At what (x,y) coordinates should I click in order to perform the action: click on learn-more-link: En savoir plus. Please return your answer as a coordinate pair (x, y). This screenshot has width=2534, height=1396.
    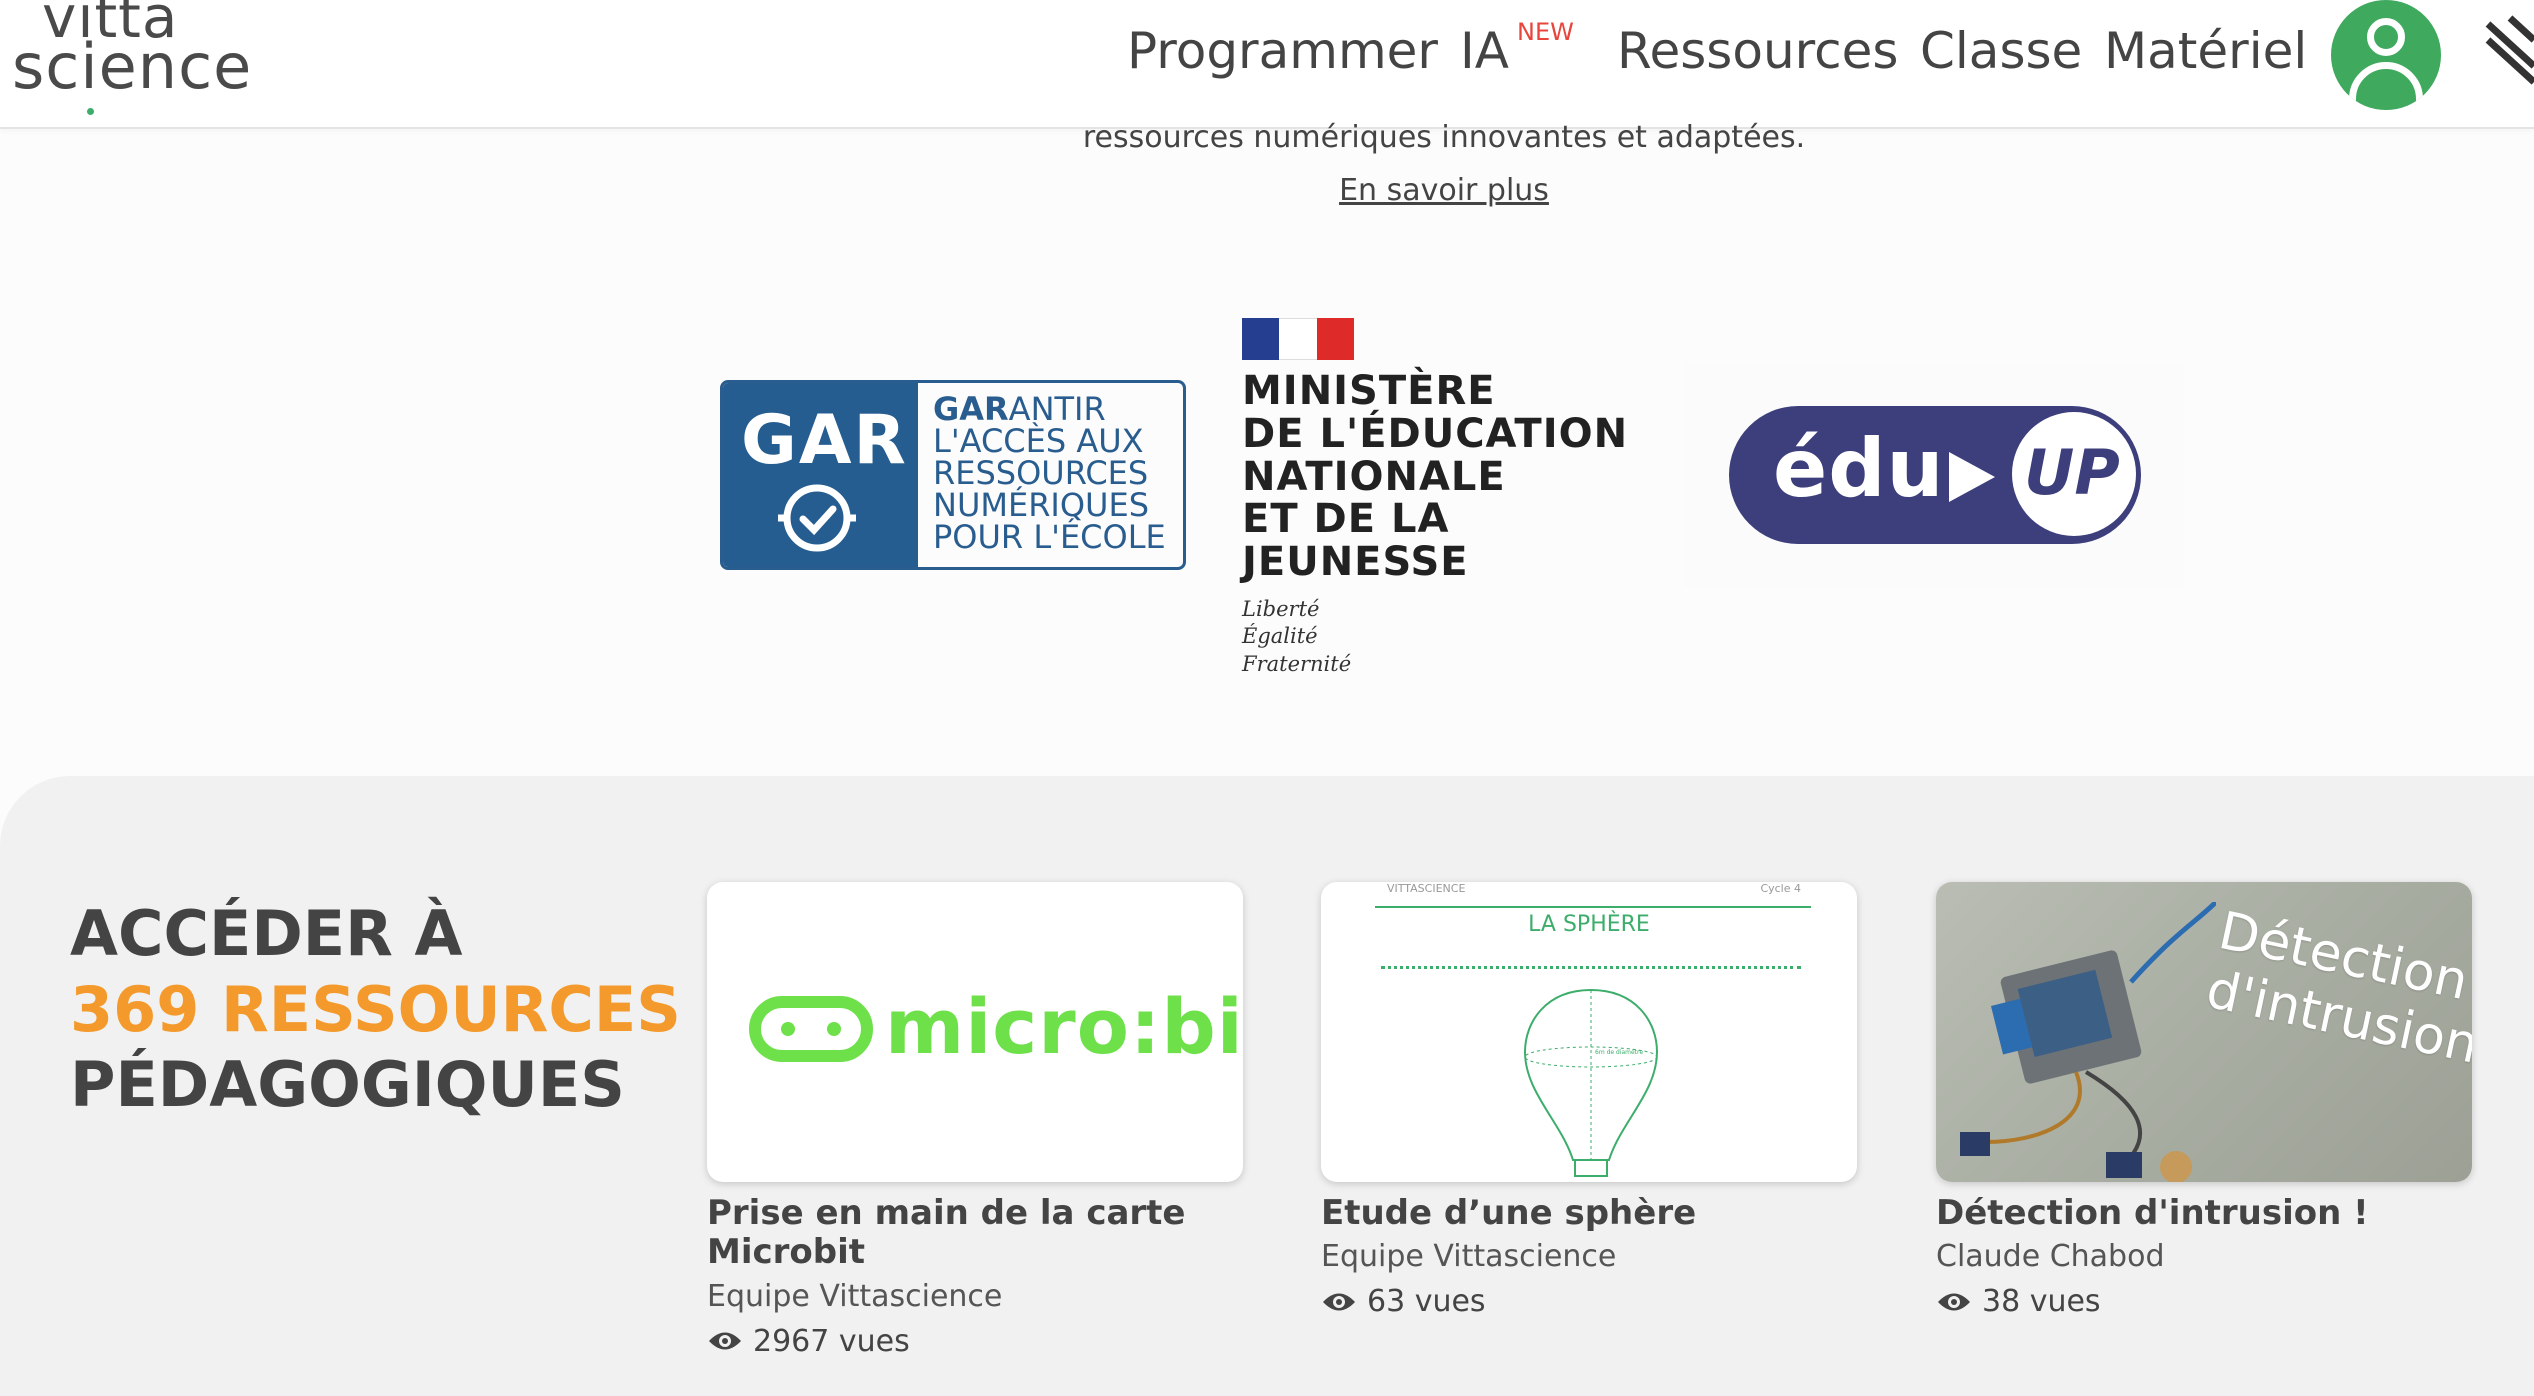
    Looking at the image, I should click on (1267, 190).